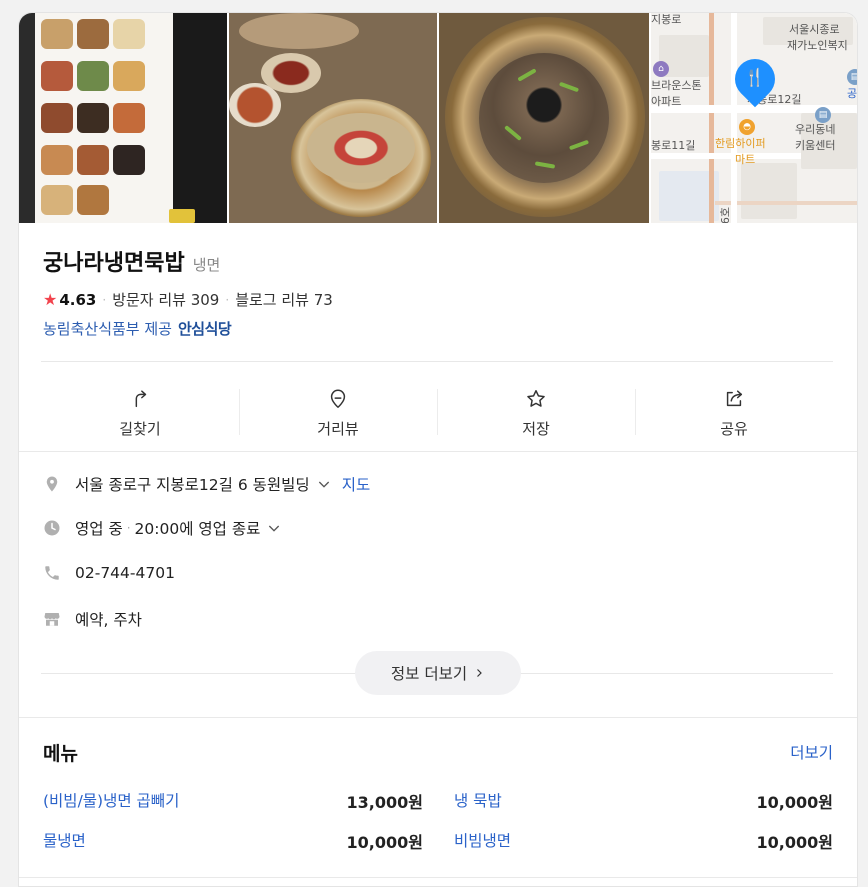 This screenshot has height=887, width=868. I want to click on address-row: 서울 종로구 지봉로12길 6 동원빌딩 지도, so click(206, 484).